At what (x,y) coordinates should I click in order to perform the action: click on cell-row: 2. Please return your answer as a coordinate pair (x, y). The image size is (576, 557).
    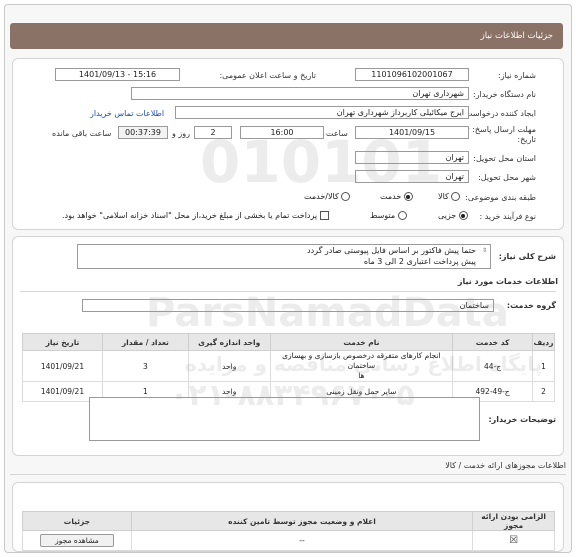
    Looking at the image, I should click on (543, 391).